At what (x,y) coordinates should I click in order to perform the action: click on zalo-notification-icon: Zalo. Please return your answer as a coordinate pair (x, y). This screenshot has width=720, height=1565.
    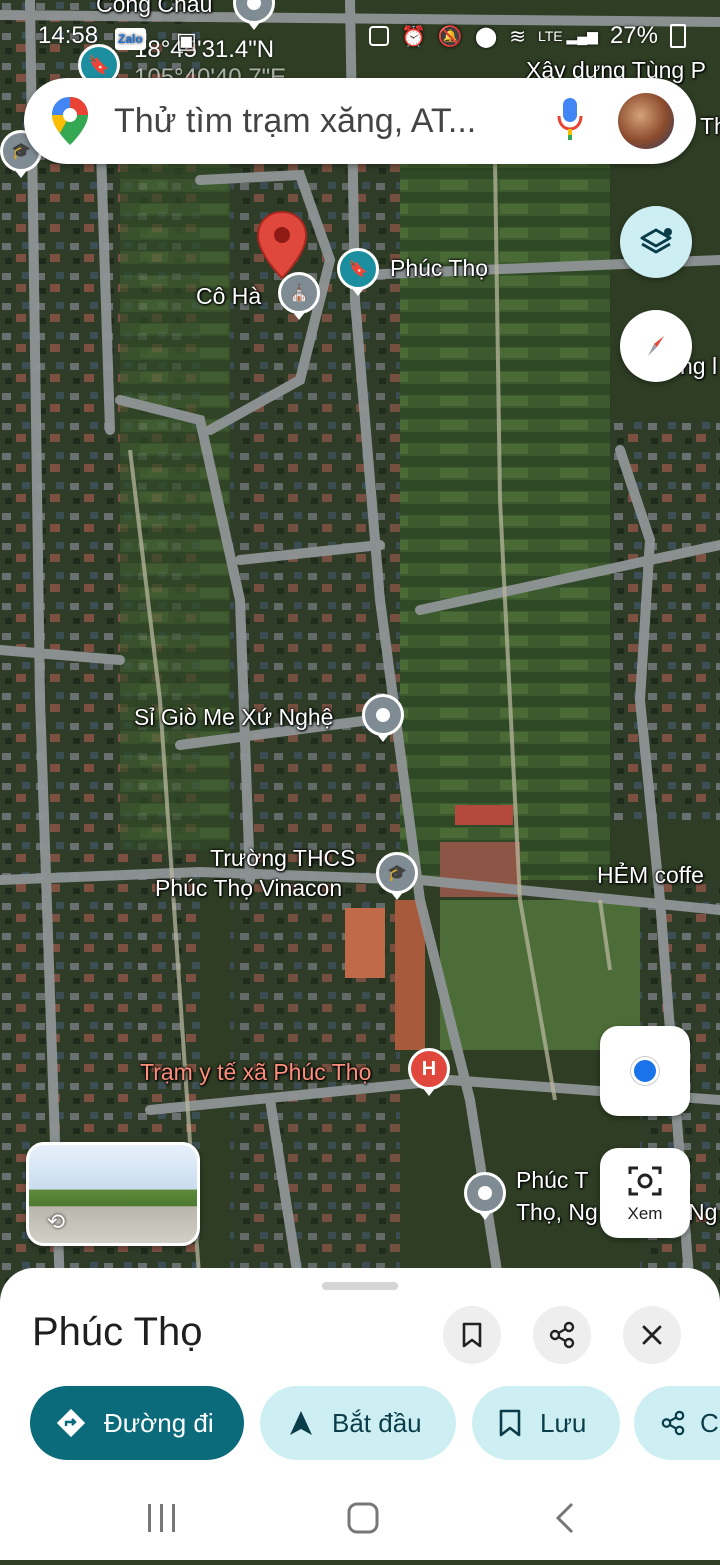
    Looking at the image, I should click on (130, 39).